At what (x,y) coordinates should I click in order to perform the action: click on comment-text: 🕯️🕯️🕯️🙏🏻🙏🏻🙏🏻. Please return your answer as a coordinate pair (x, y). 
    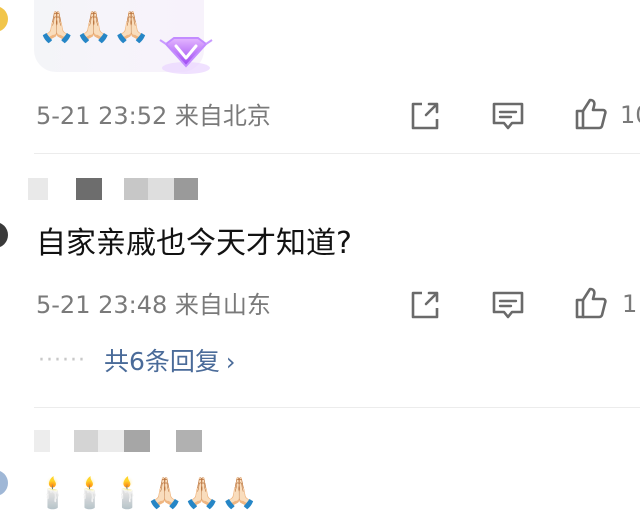
    Looking at the image, I should click on (146, 493).